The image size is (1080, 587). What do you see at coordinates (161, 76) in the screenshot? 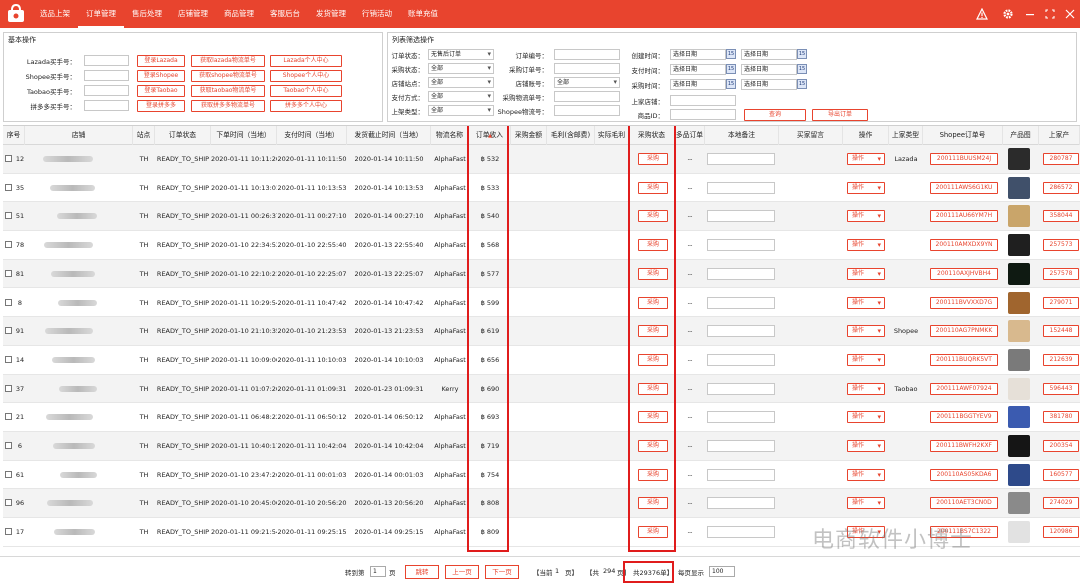
I see `login-button: 登录Shopee` at bounding box center [161, 76].